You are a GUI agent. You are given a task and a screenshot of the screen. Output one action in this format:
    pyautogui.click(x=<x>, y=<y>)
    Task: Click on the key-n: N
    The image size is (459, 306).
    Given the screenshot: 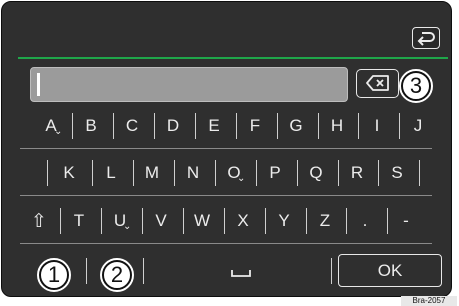 What is the action you would take?
    pyautogui.click(x=193, y=173)
    